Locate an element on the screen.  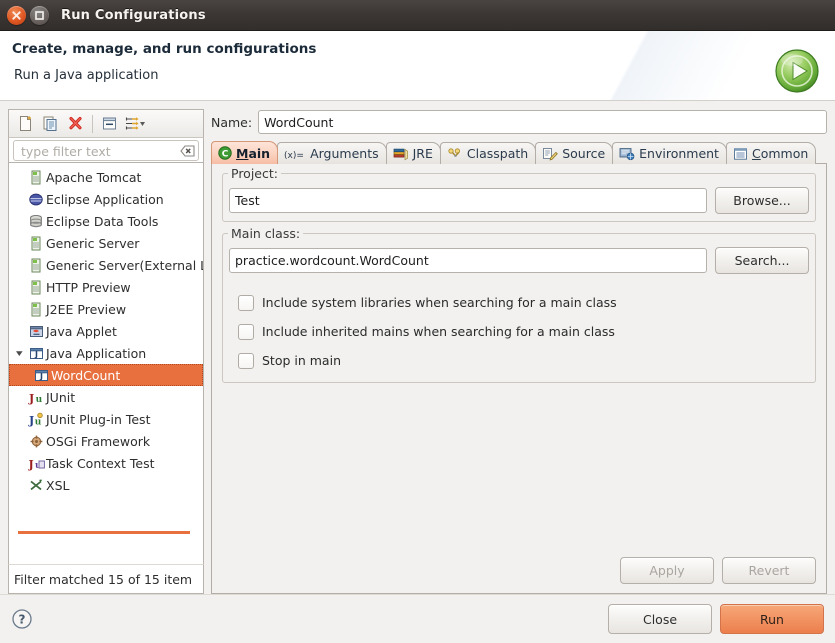
close-button: Close is located at coordinates (660, 619).